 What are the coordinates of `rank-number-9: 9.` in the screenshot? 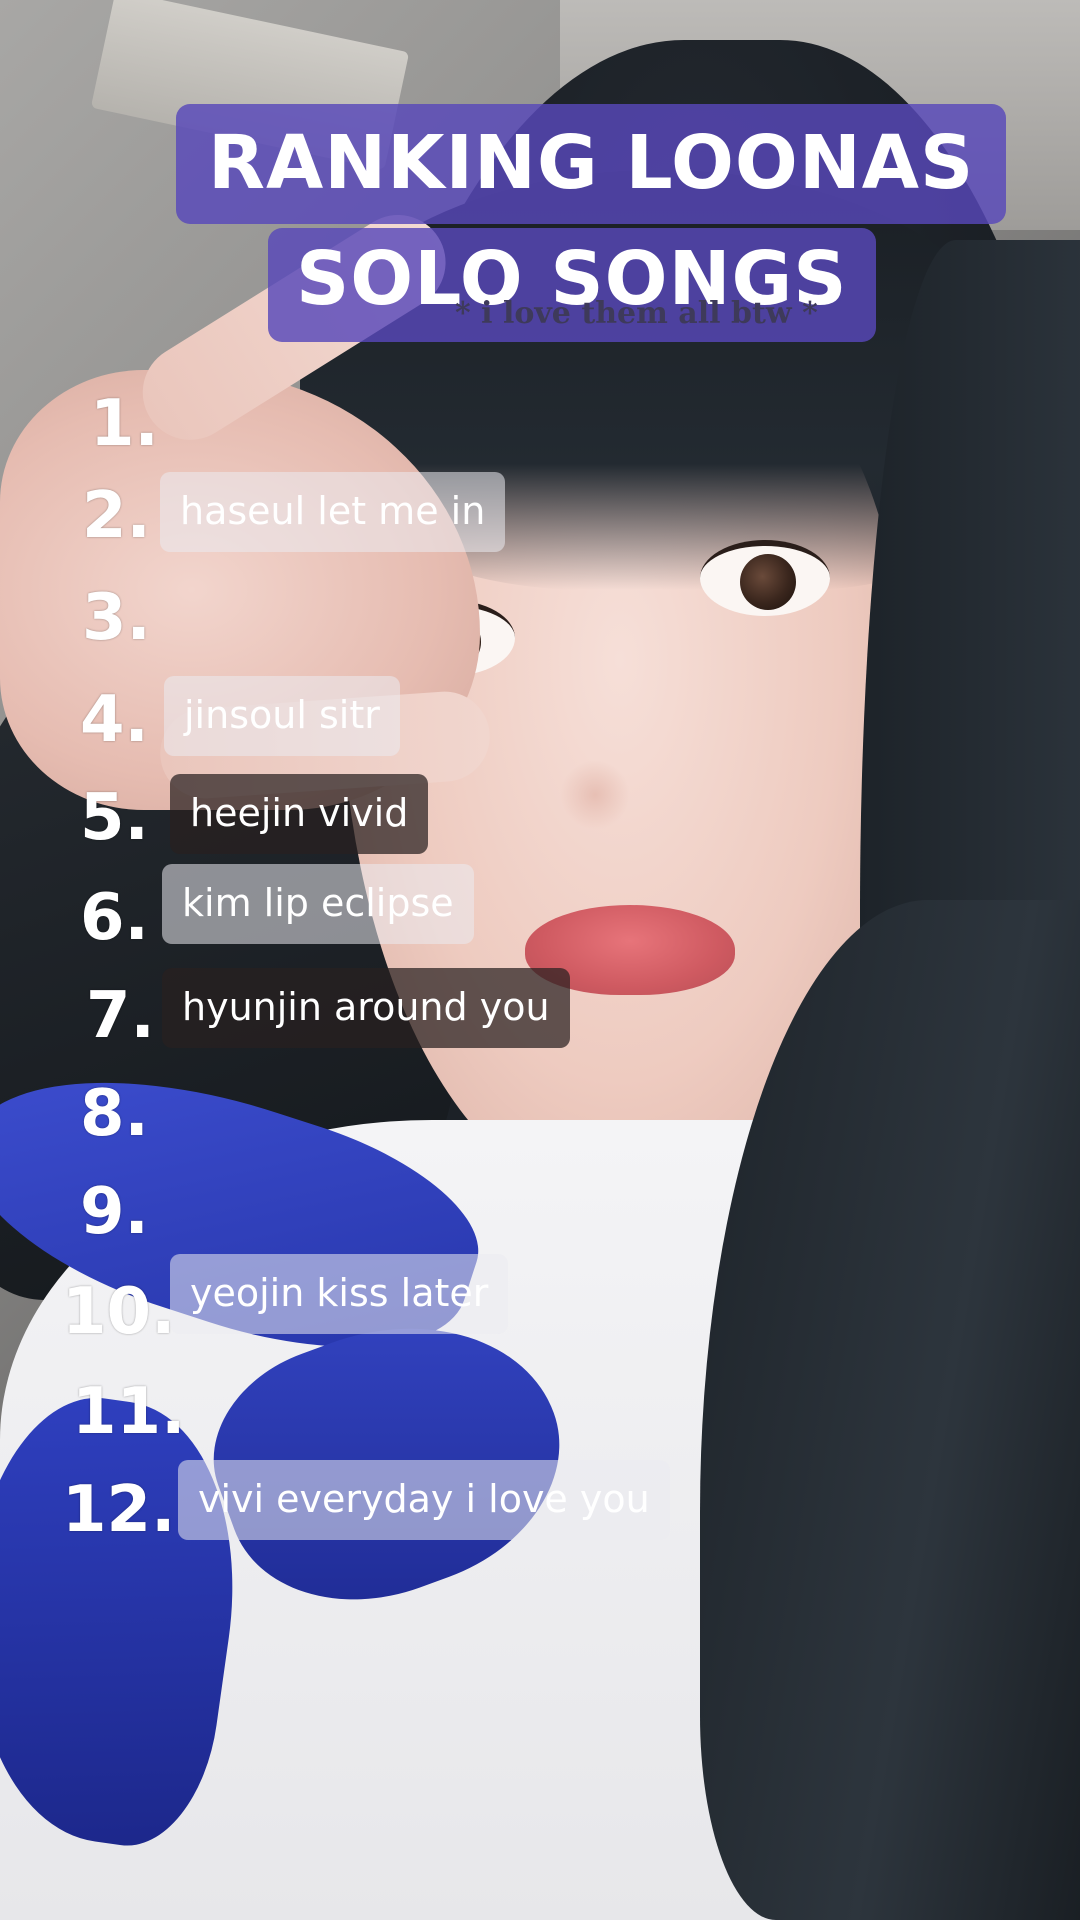 It's located at (114, 1212).